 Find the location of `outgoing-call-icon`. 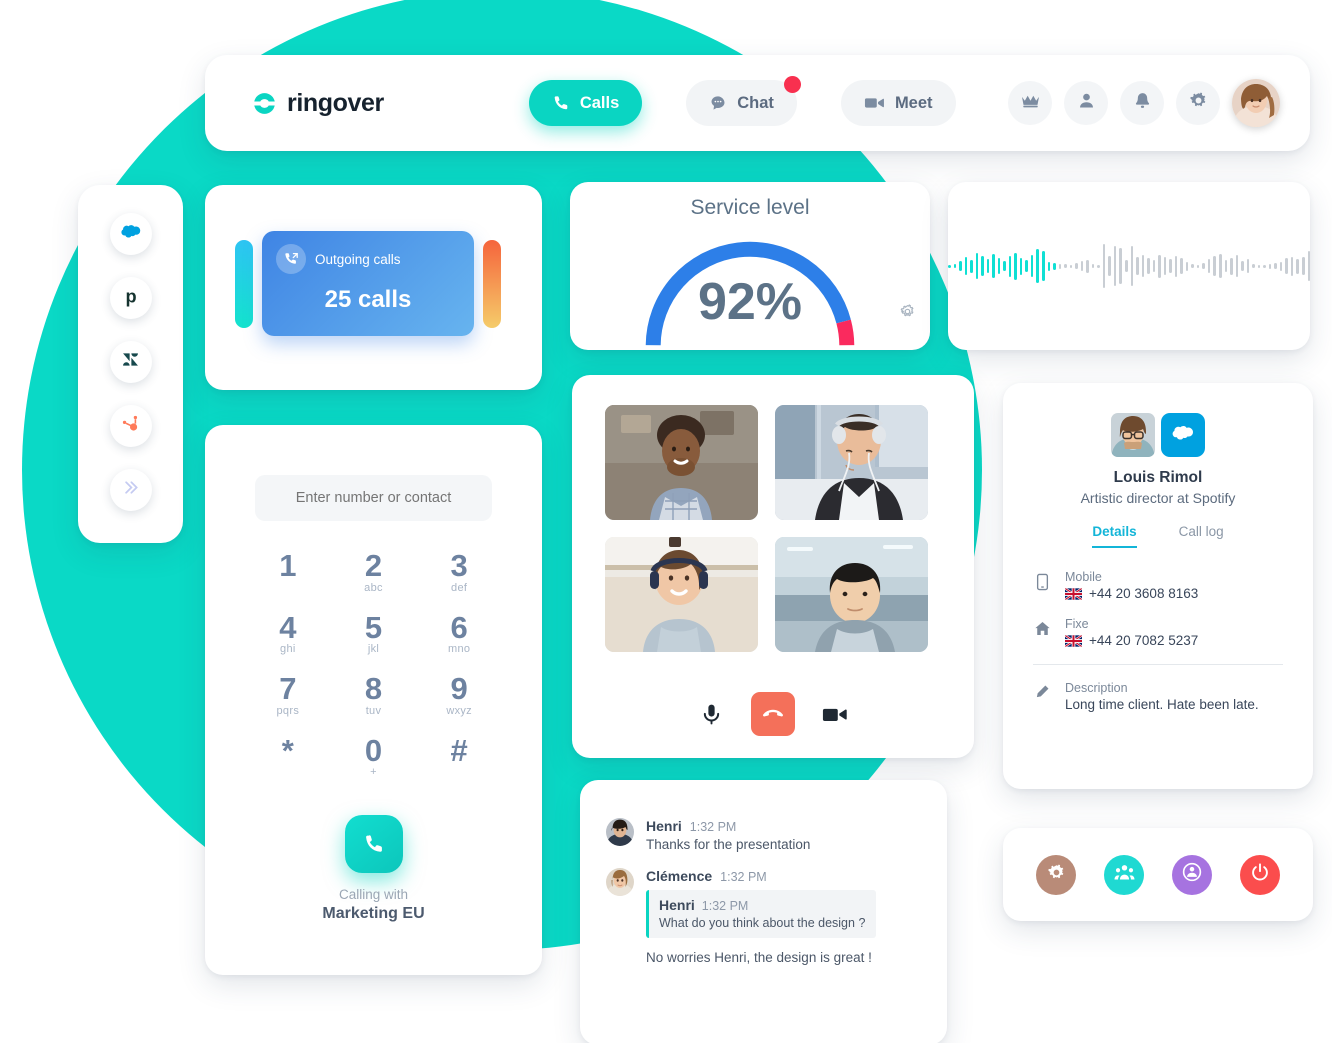

outgoing-call-icon is located at coordinates (291, 259).